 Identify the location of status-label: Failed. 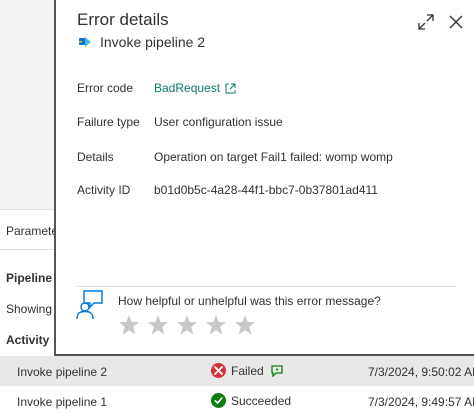
(247, 370).